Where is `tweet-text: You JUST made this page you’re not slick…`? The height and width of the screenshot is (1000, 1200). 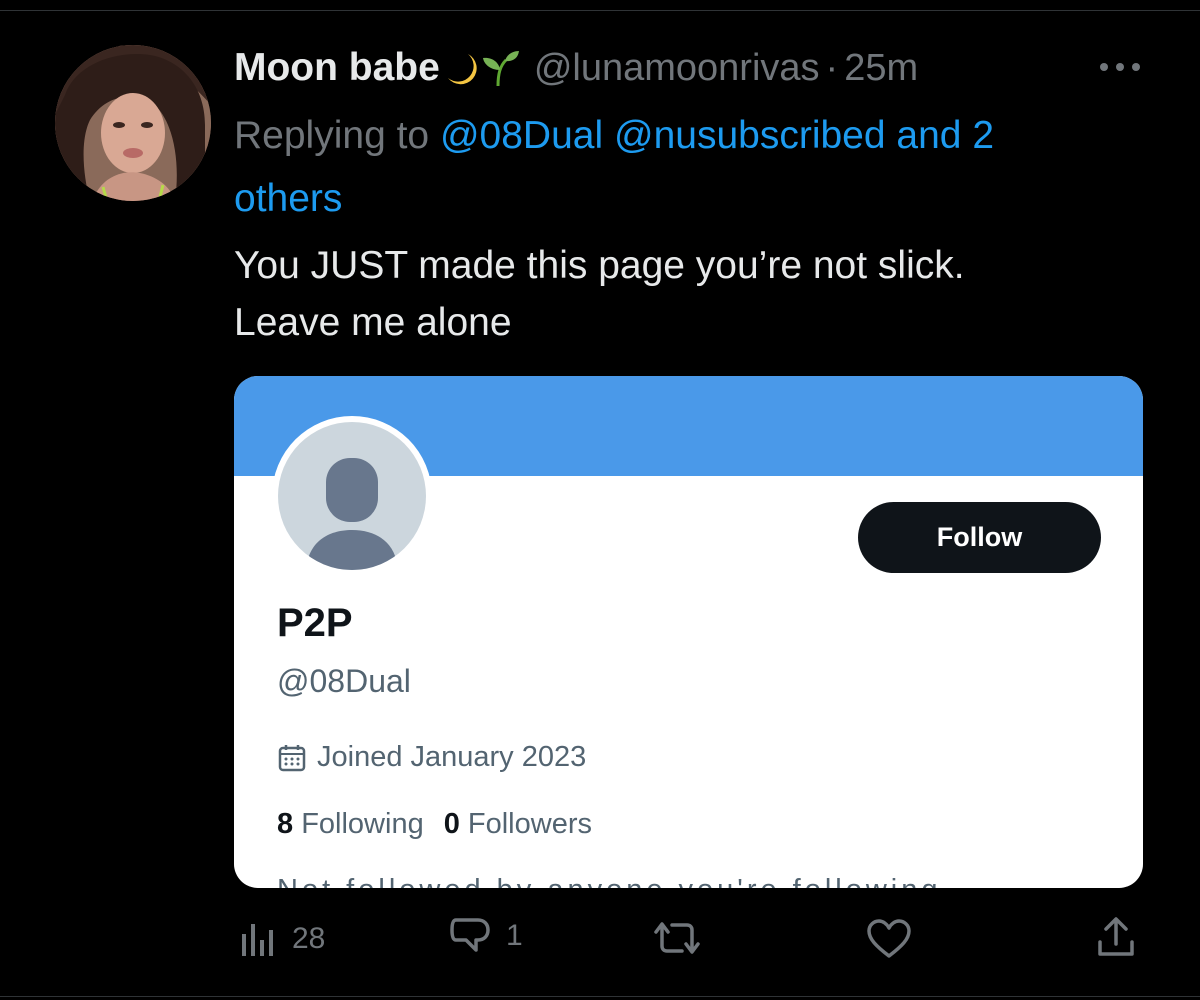 tweet-text: You JUST made this page you’re not slick… is located at coordinates (684, 294).